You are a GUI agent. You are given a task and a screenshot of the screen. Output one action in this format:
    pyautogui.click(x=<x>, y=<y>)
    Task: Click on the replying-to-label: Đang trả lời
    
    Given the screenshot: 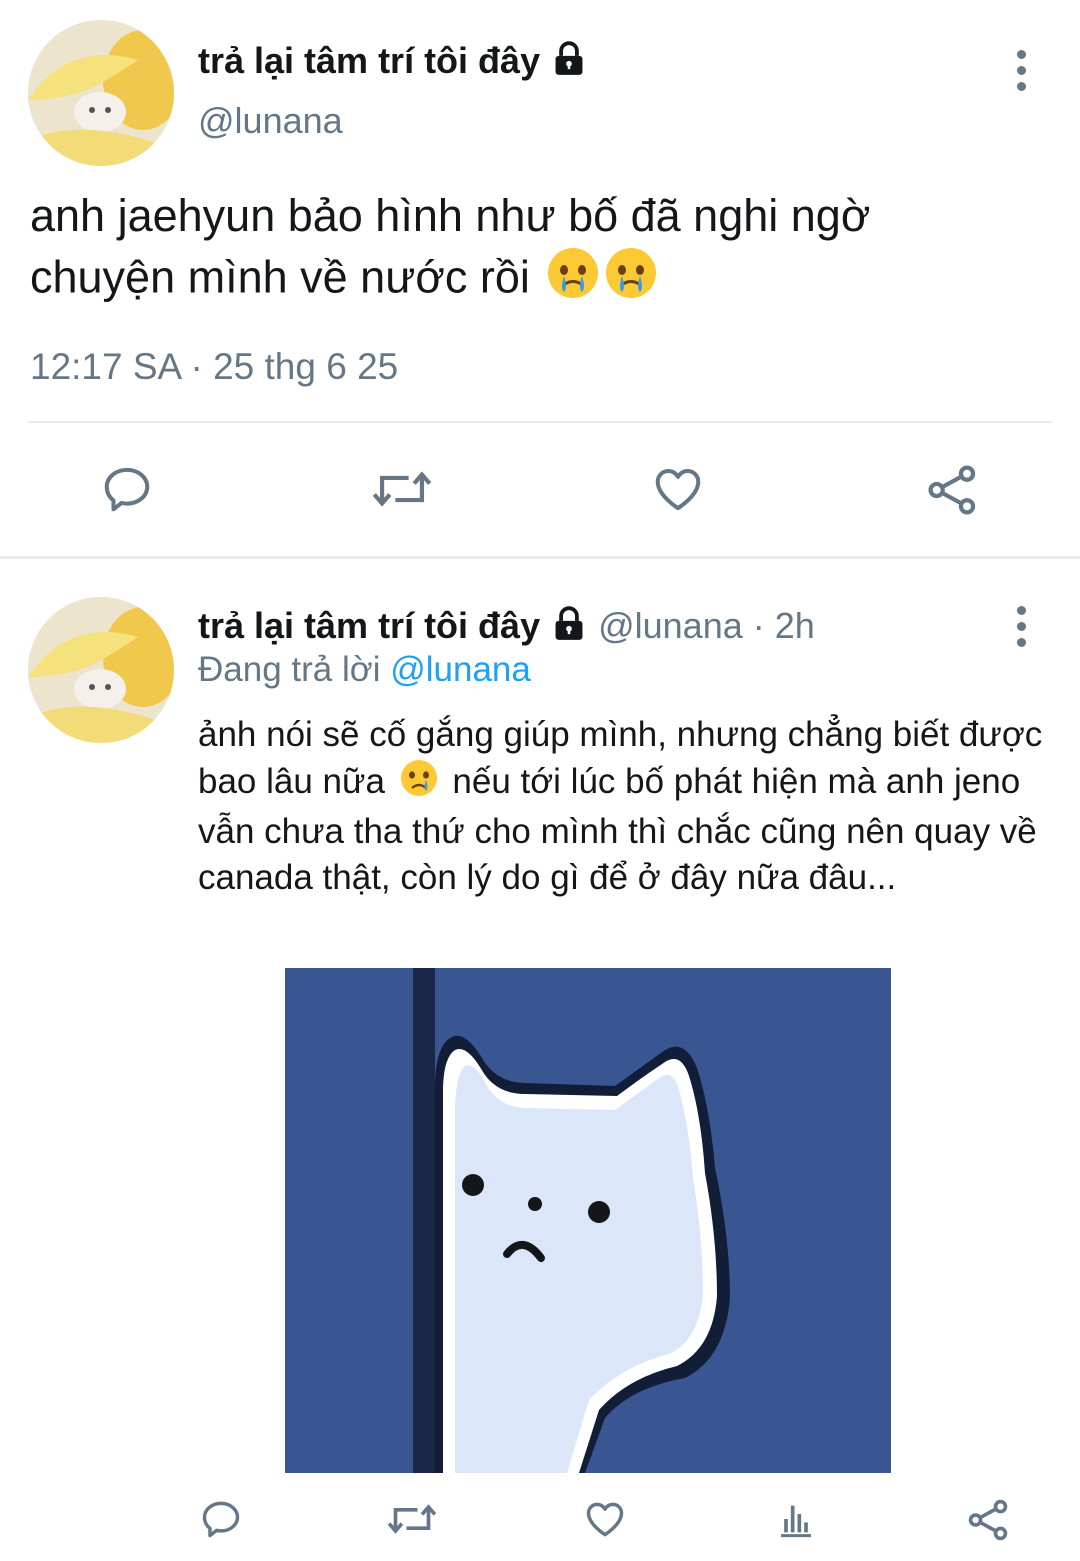 What is the action you would take?
    pyautogui.click(x=289, y=669)
    